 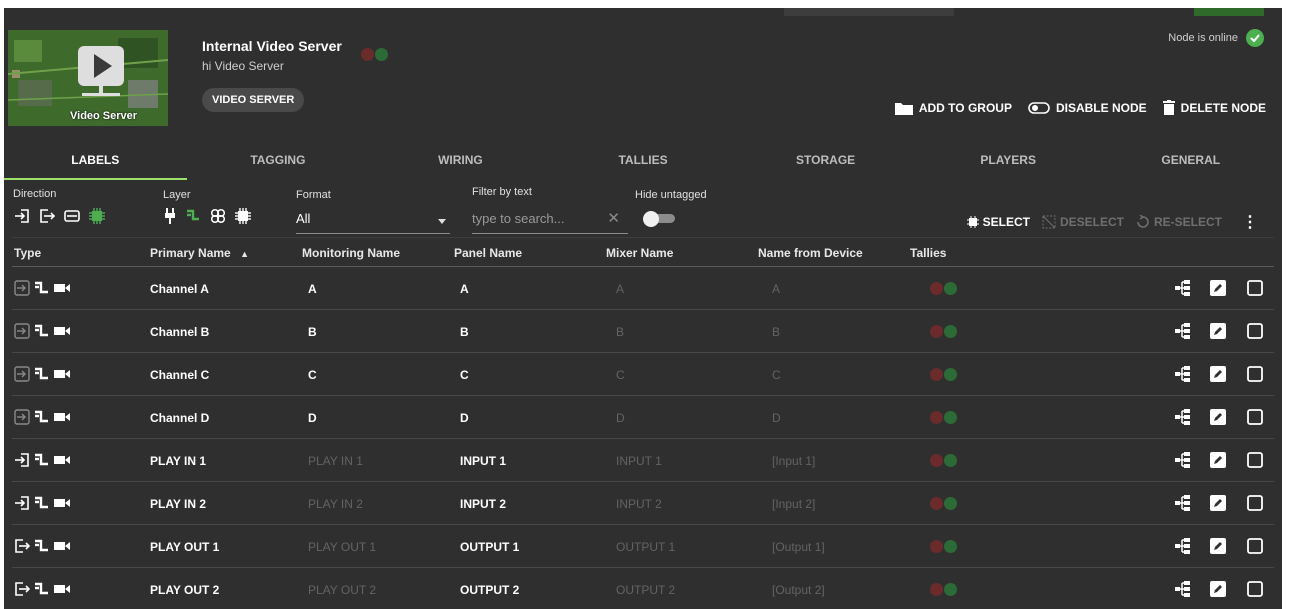 I want to click on format-select: All, so click(x=373, y=221).